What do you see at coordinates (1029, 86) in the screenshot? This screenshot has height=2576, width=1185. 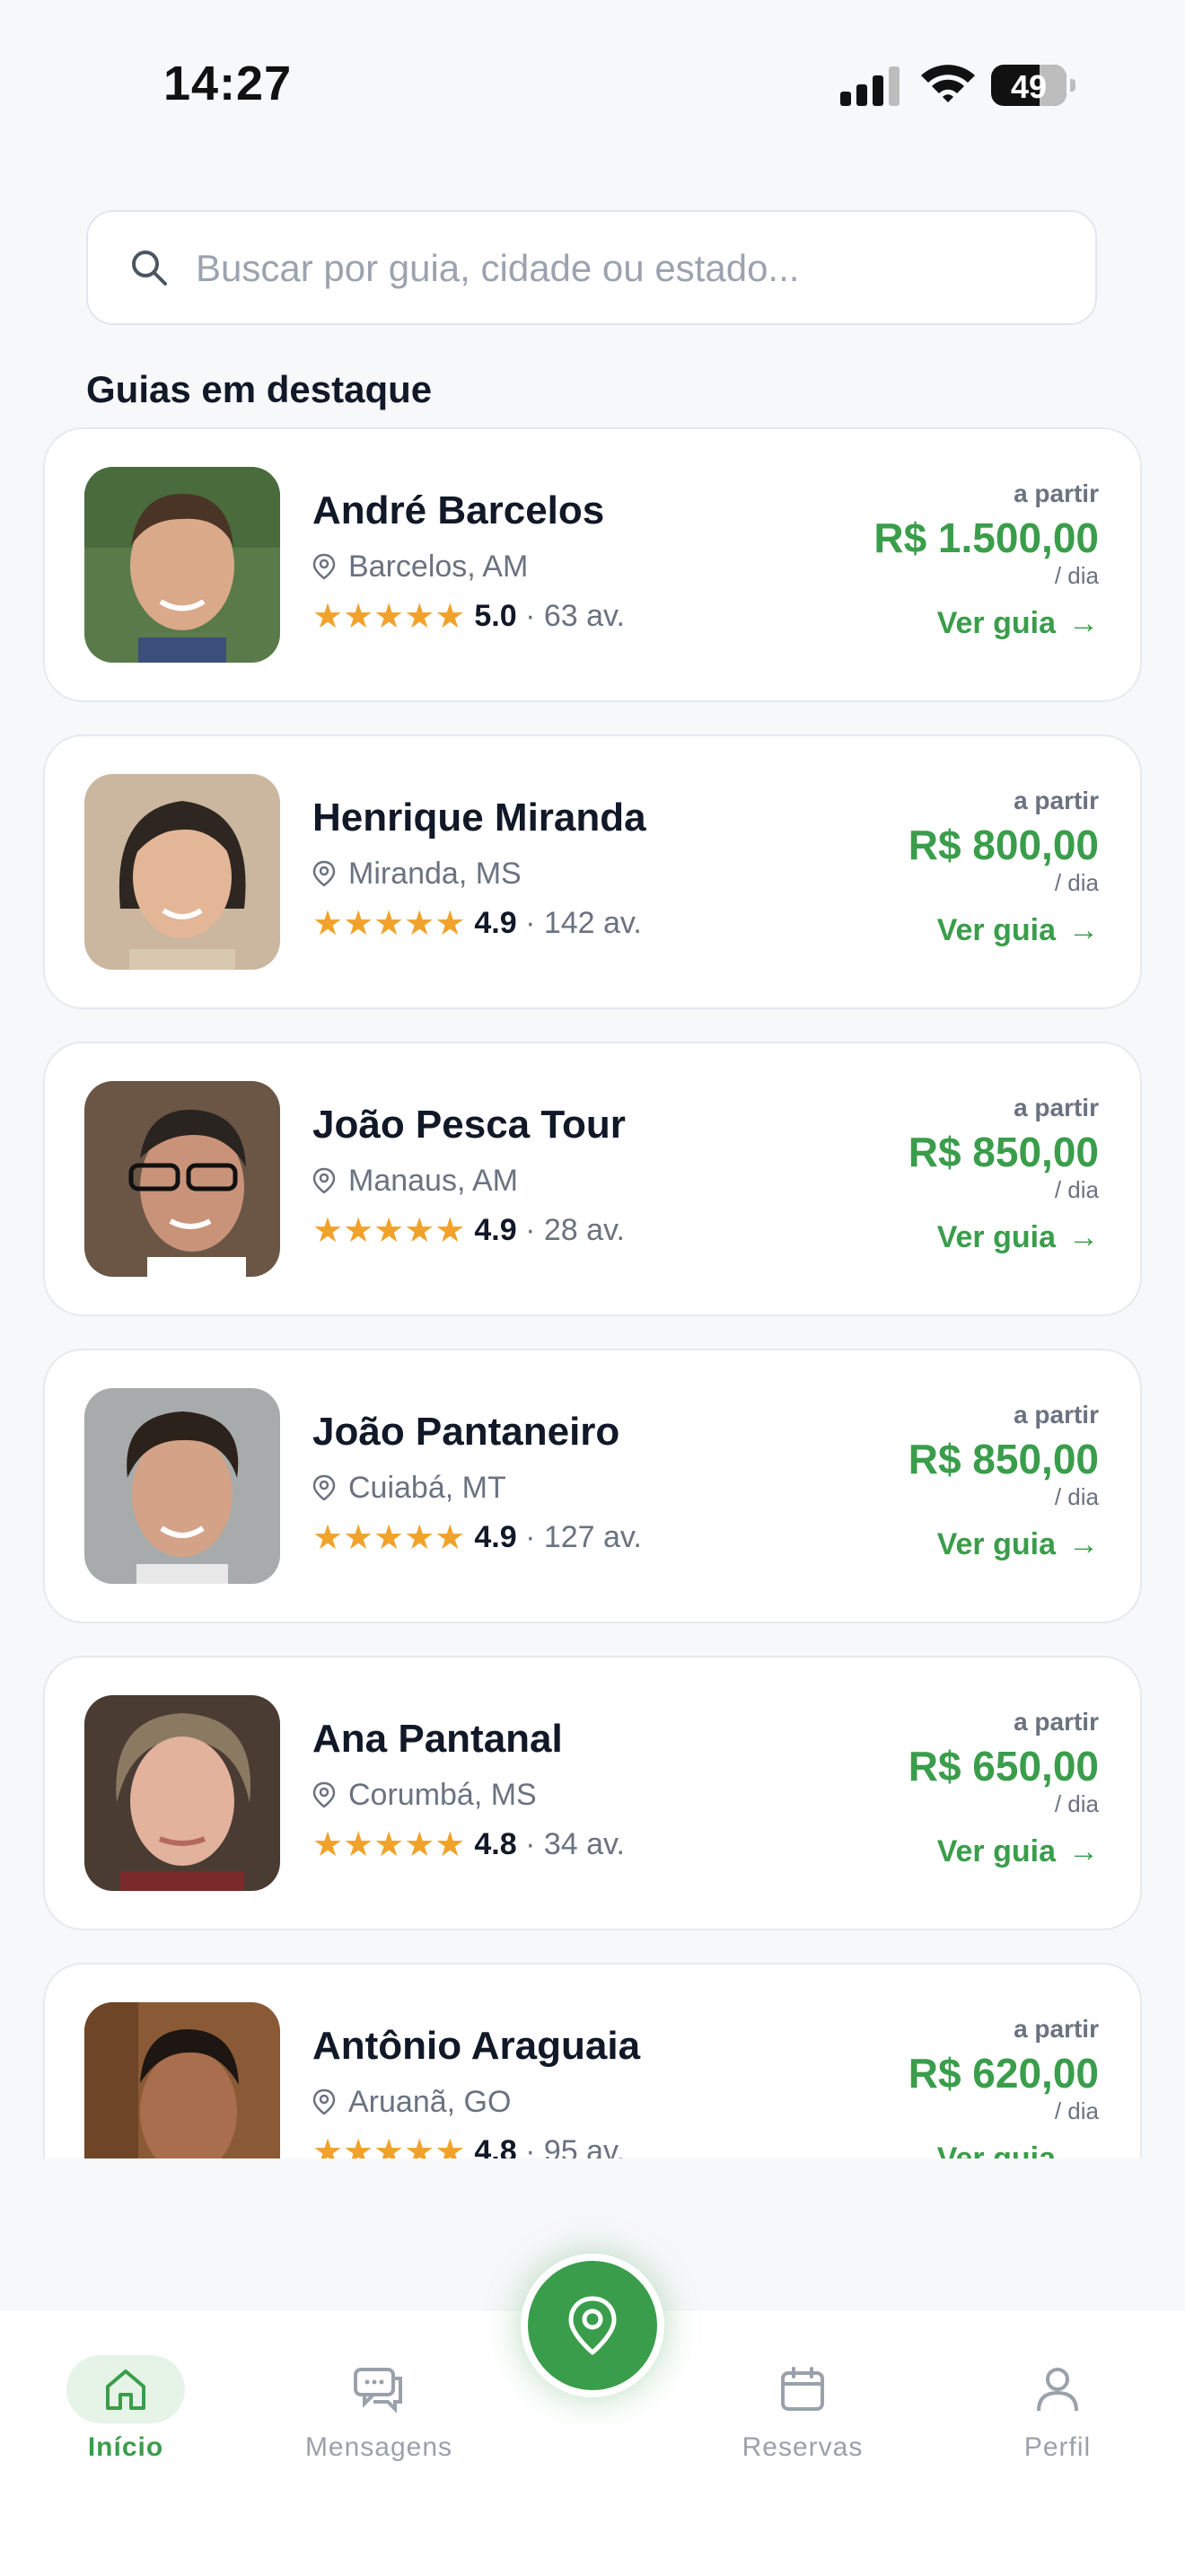 I see `battery-level: 49` at bounding box center [1029, 86].